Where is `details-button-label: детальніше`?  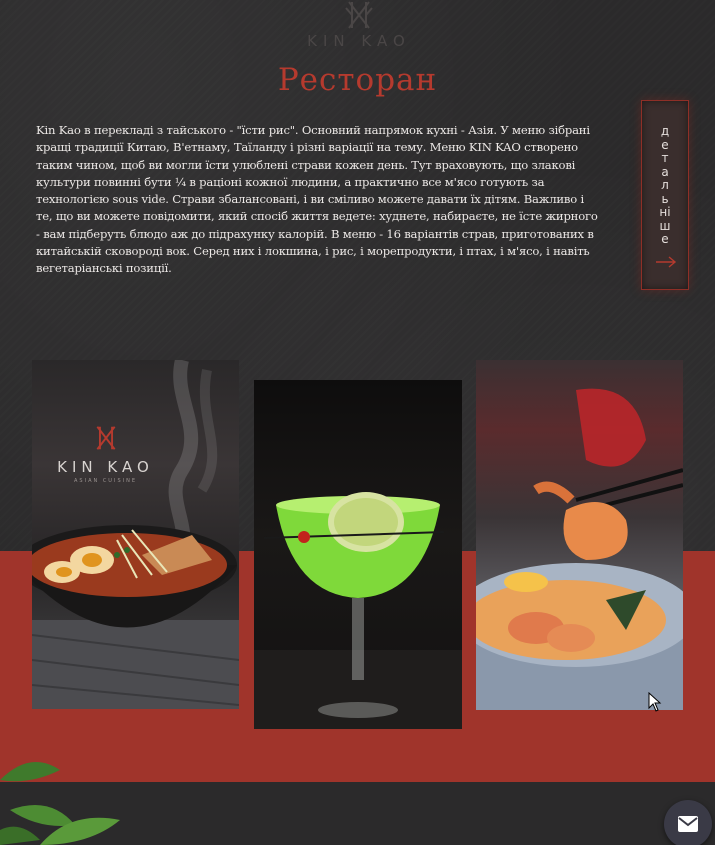 details-button-label: детальніше is located at coordinates (665, 185).